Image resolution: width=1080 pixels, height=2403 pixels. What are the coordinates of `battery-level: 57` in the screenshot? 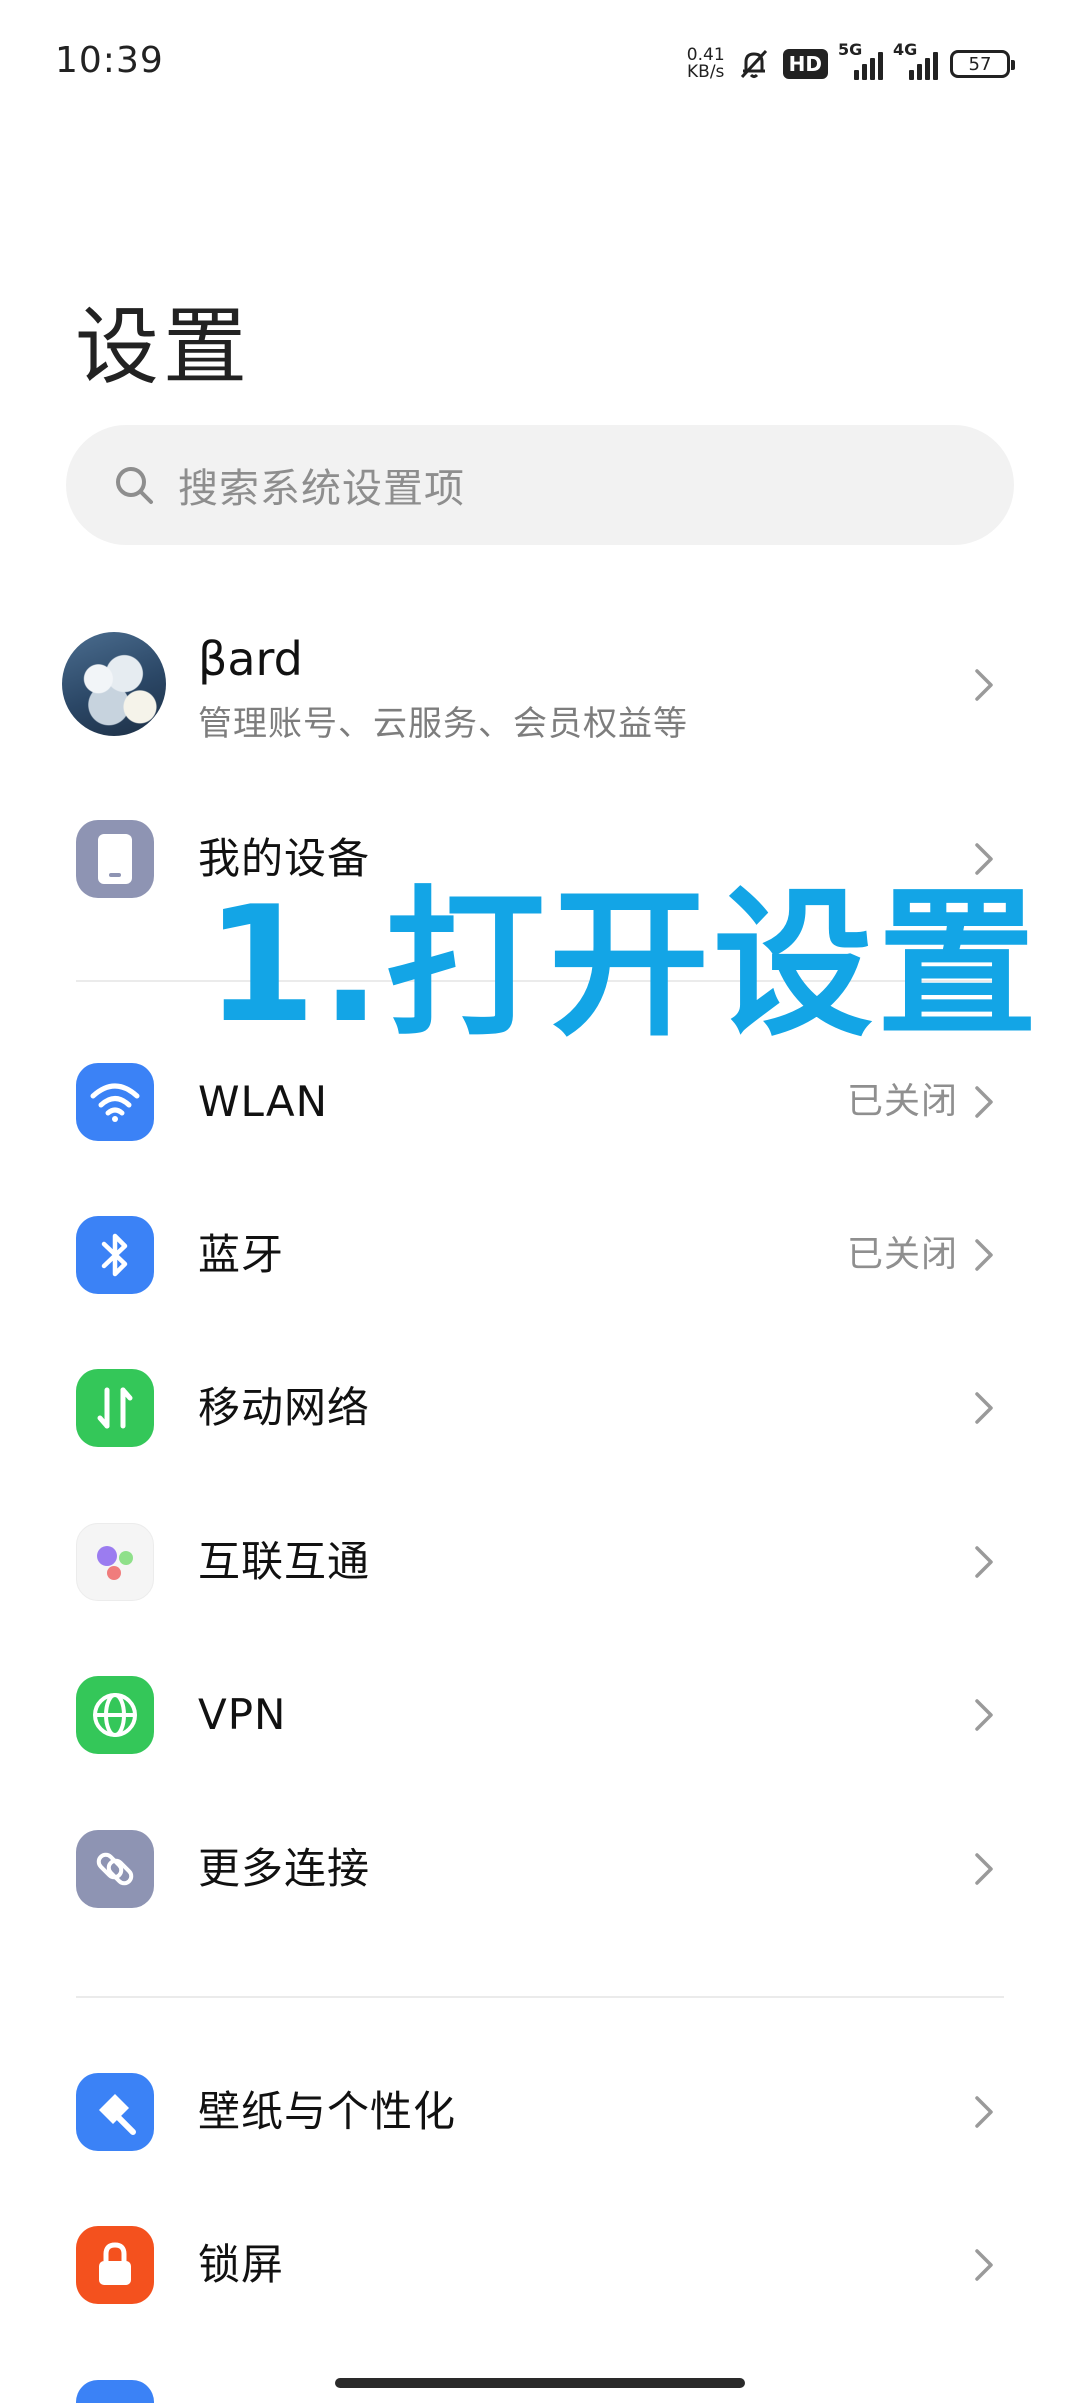 It's located at (980, 64).